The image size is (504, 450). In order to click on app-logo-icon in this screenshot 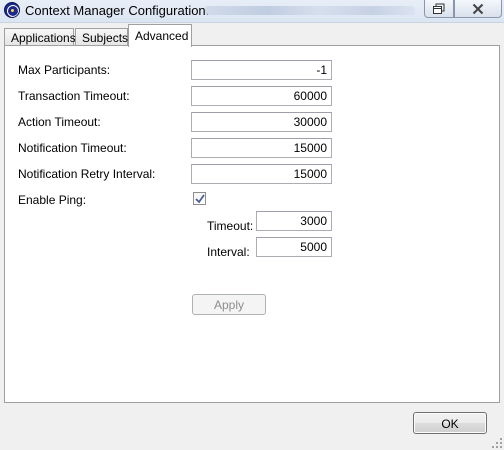, I will do `click(12, 10)`.